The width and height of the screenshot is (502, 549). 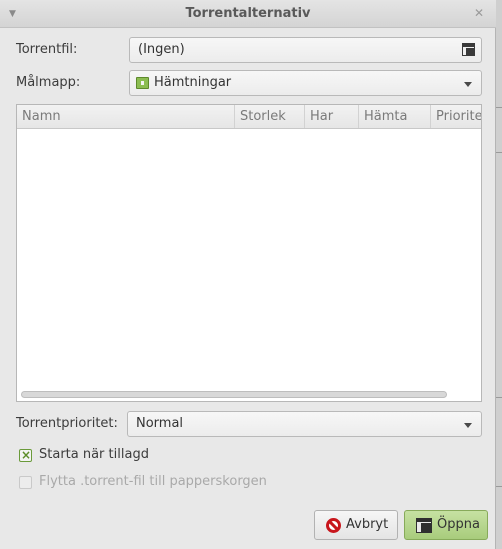 What do you see at coordinates (153, 481) in the screenshot?
I see `trash-torrent-file-label: Flytta .torrent-fil till papperskorgen` at bounding box center [153, 481].